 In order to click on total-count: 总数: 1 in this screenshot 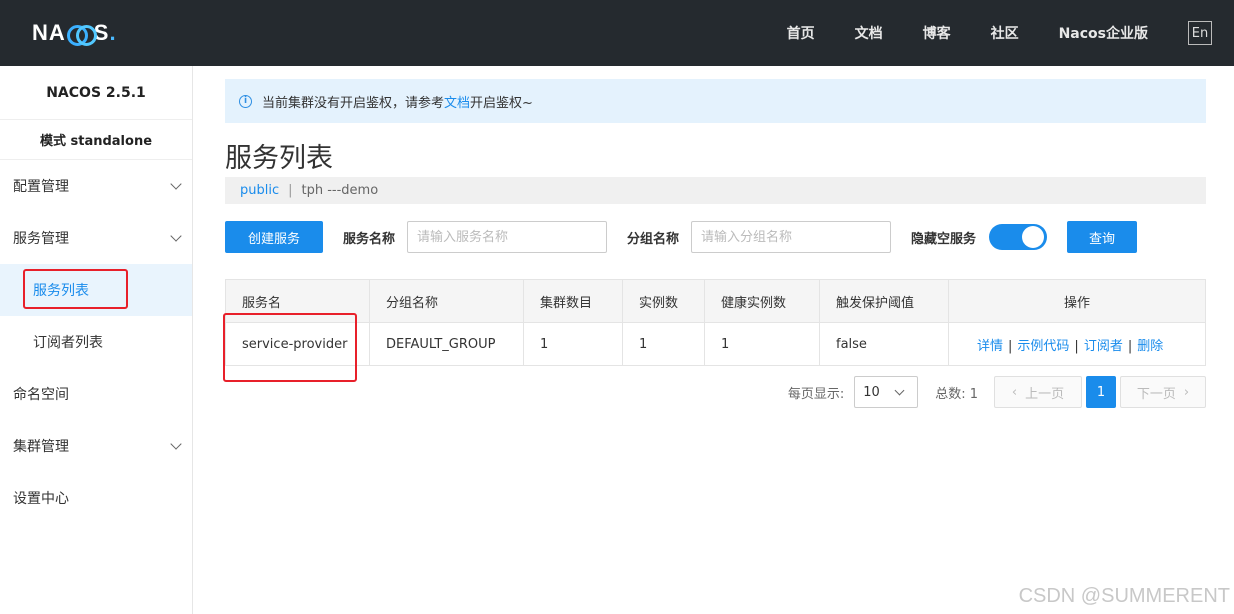, I will do `click(956, 394)`.